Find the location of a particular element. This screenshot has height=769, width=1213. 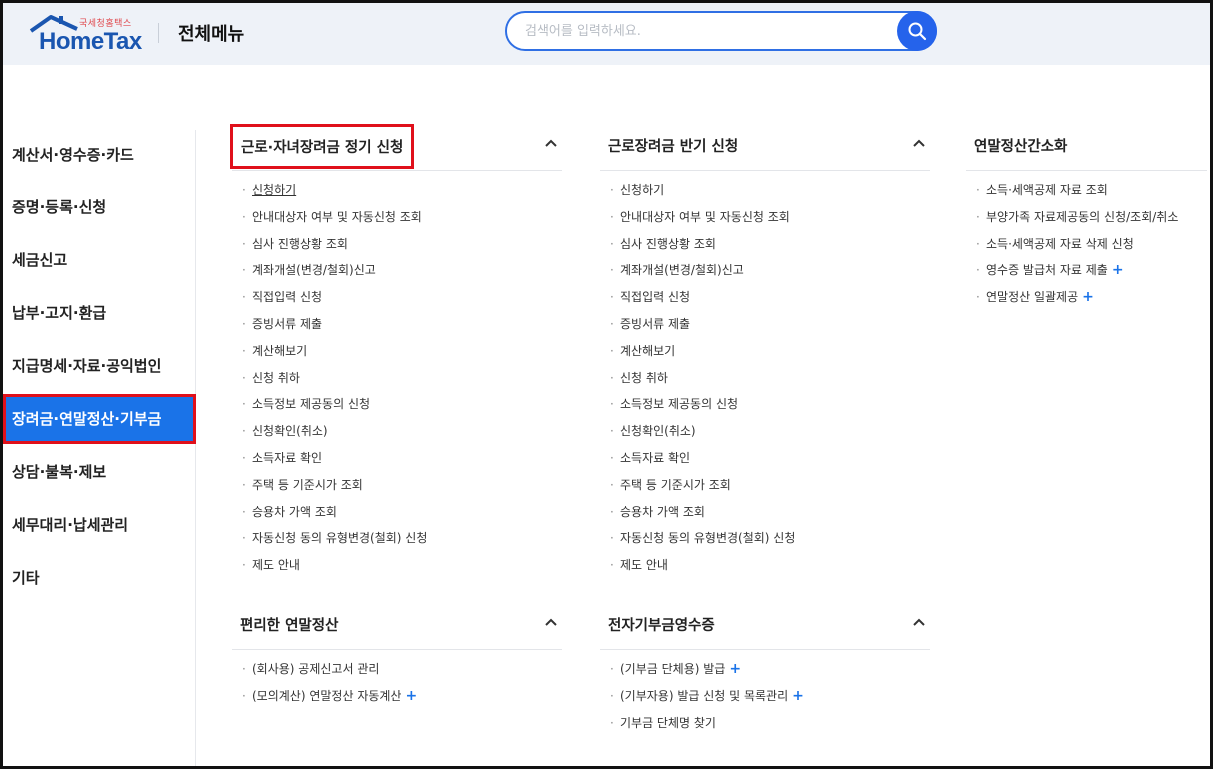

menu-item: 신청하기 is located at coordinates (697, 195).